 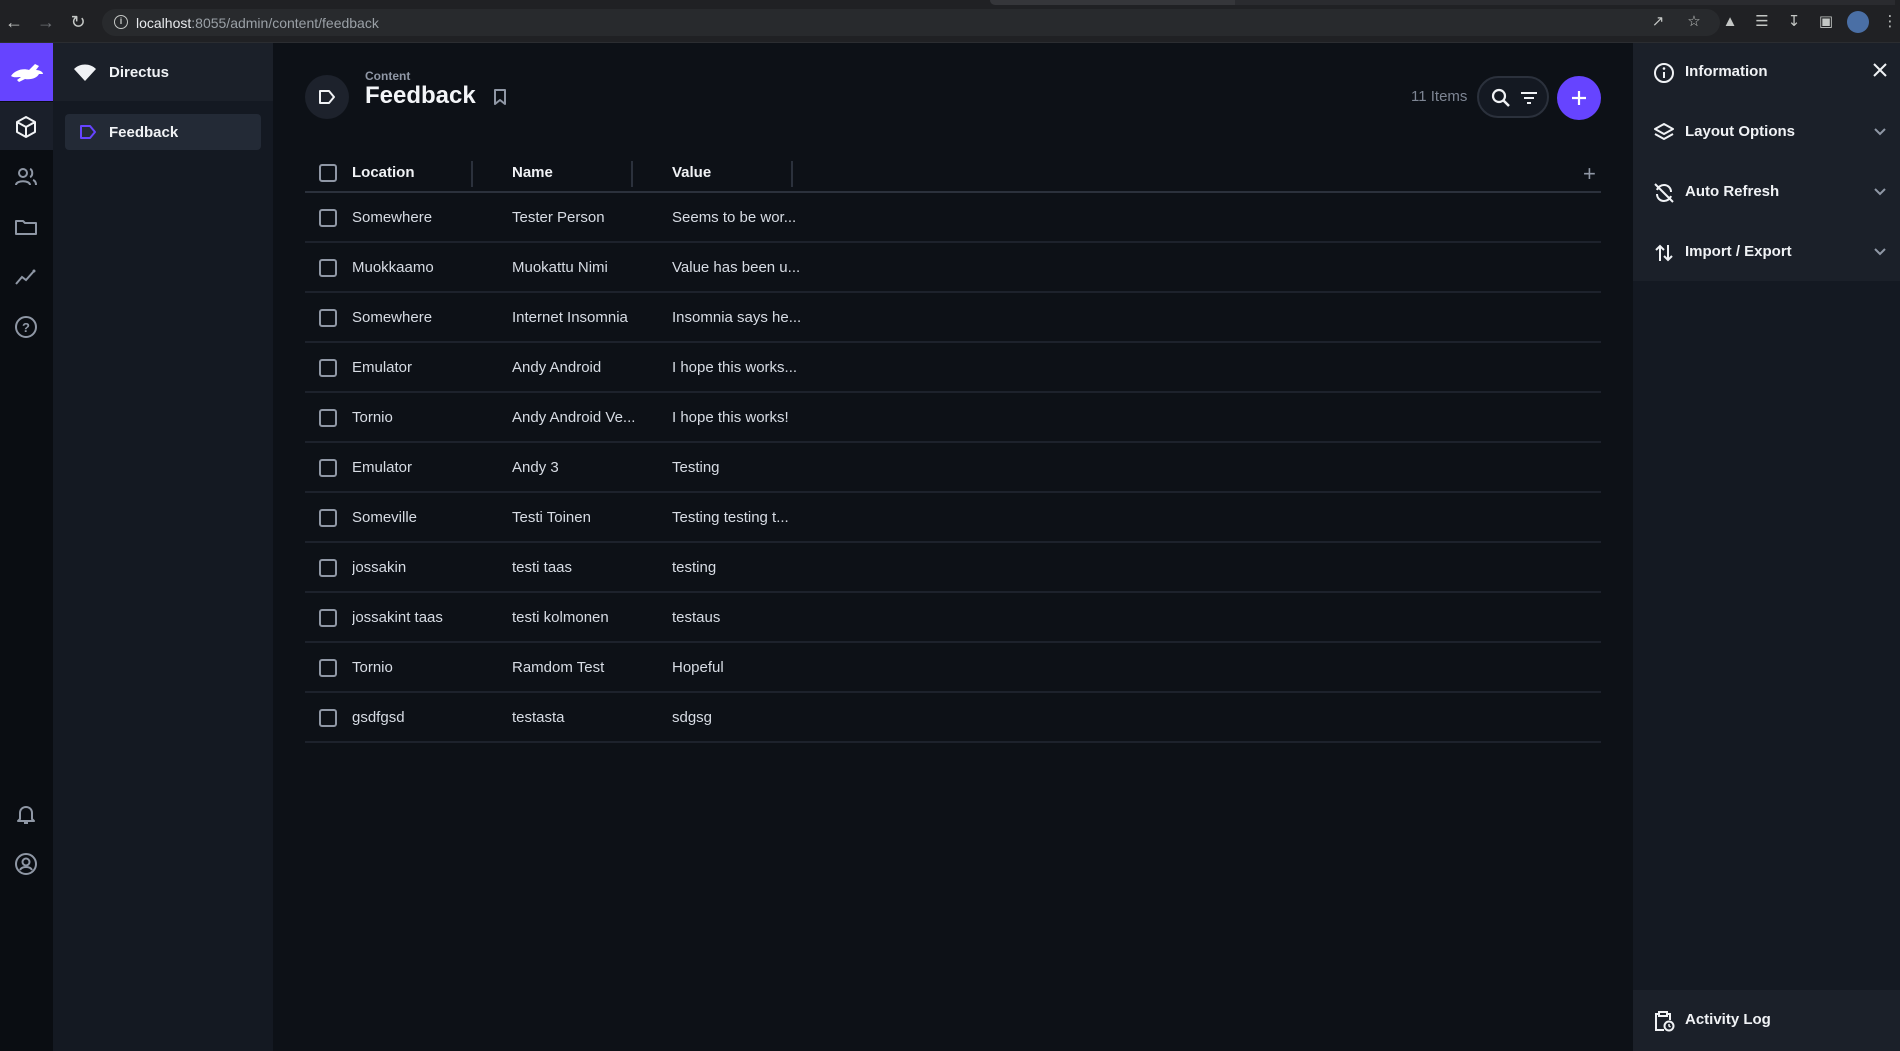 What do you see at coordinates (953, 618) in the screenshot?
I see `table-row: jossakint taas testi kolmonen testaus` at bounding box center [953, 618].